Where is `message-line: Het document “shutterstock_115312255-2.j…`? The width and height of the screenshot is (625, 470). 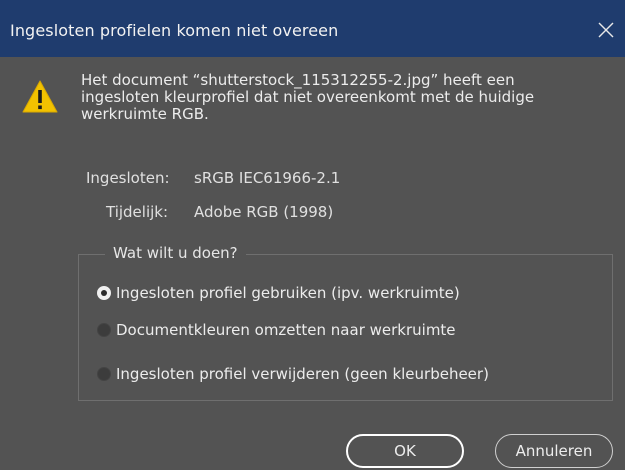 message-line: Het document “shutterstock_115312255-2.j… is located at coordinates (298, 80).